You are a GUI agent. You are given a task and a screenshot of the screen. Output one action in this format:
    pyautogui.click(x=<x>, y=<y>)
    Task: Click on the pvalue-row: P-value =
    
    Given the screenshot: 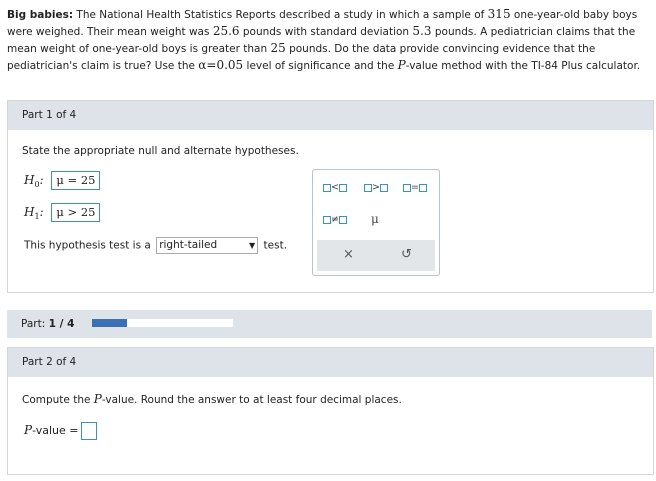 What is the action you would take?
    pyautogui.click(x=60, y=431)
    